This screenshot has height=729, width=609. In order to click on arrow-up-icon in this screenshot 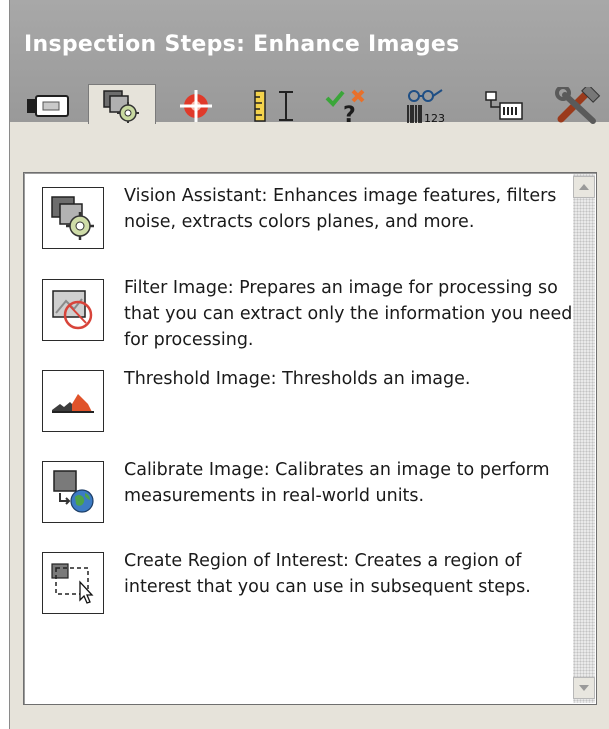, I will do `click(584, 187)`.